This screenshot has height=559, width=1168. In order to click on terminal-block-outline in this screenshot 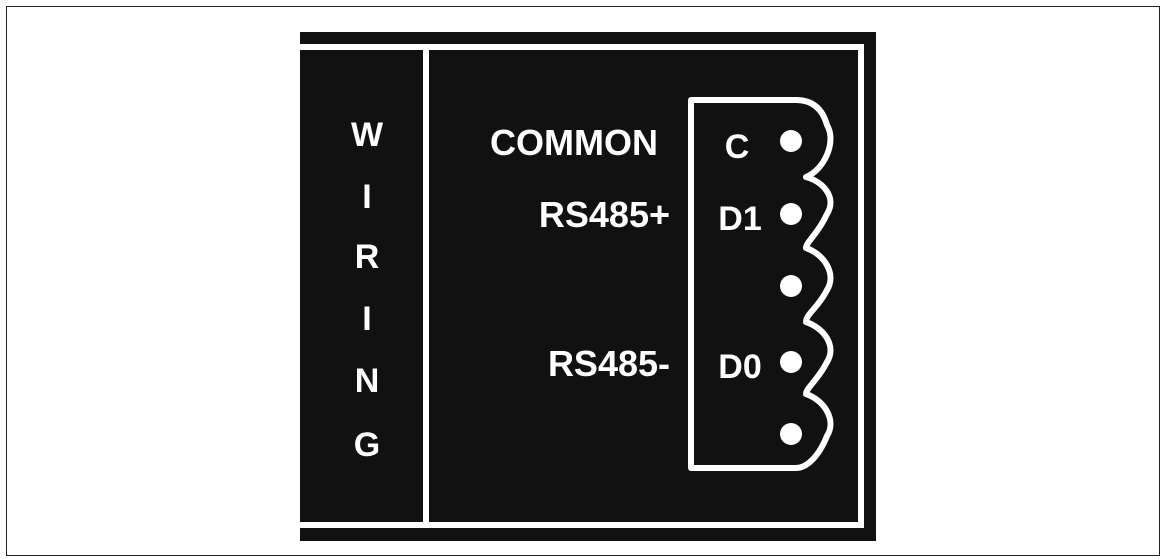, I will do `click(761, 284)`.